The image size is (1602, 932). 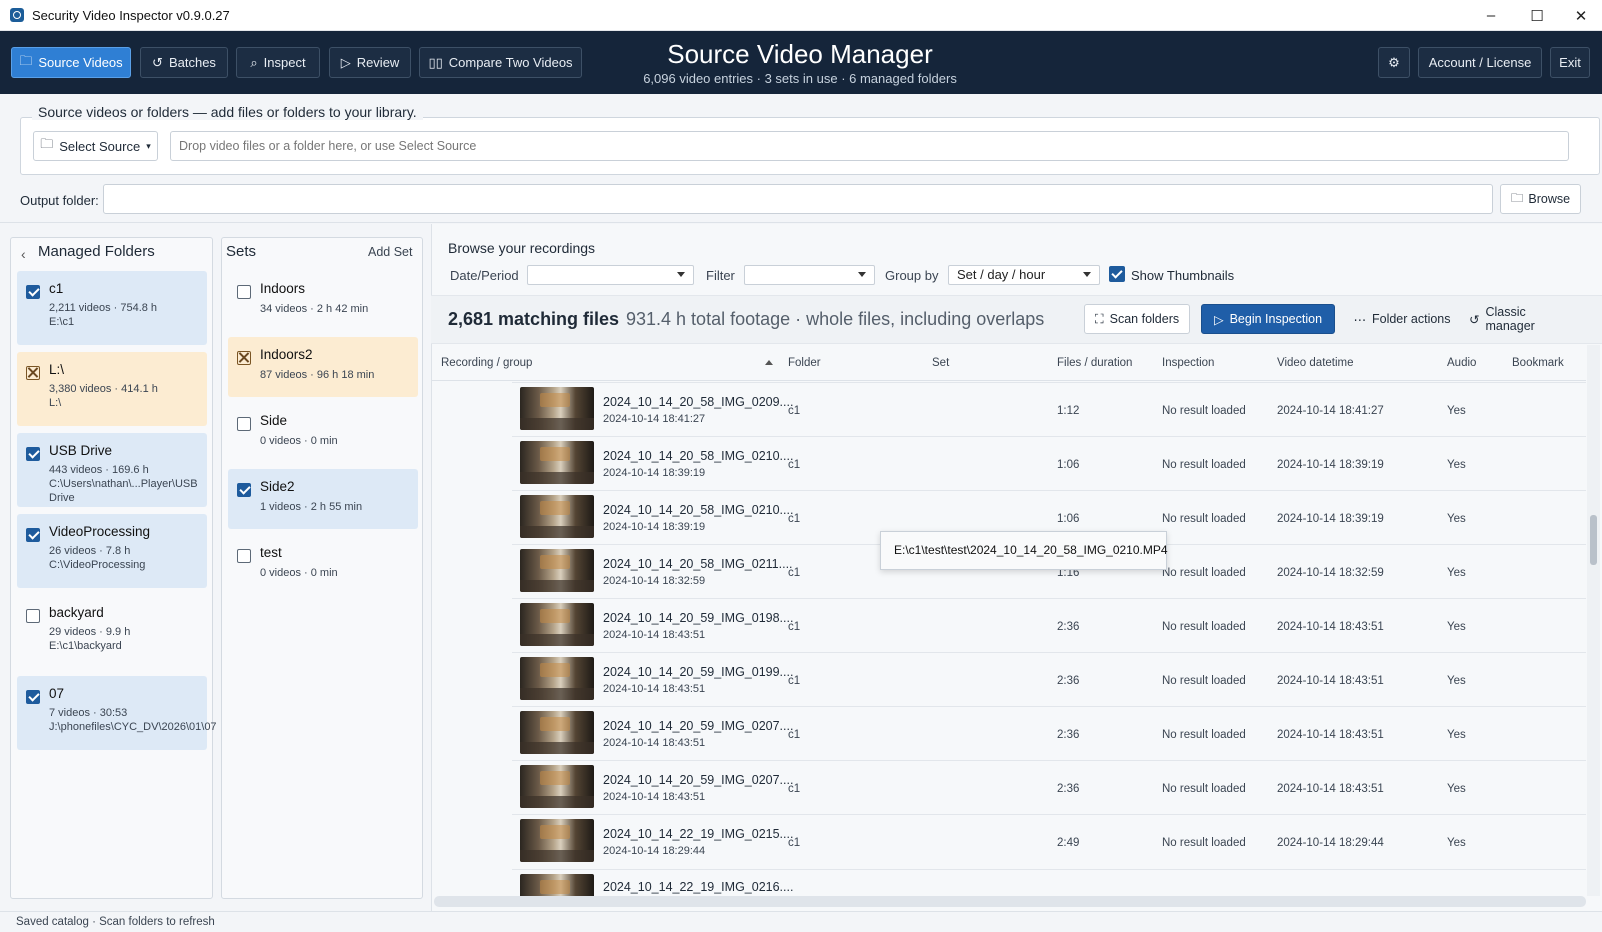 I want to click on cell-datetime: 2024-10-14 18:39:19, so click(x=1330, y=519).